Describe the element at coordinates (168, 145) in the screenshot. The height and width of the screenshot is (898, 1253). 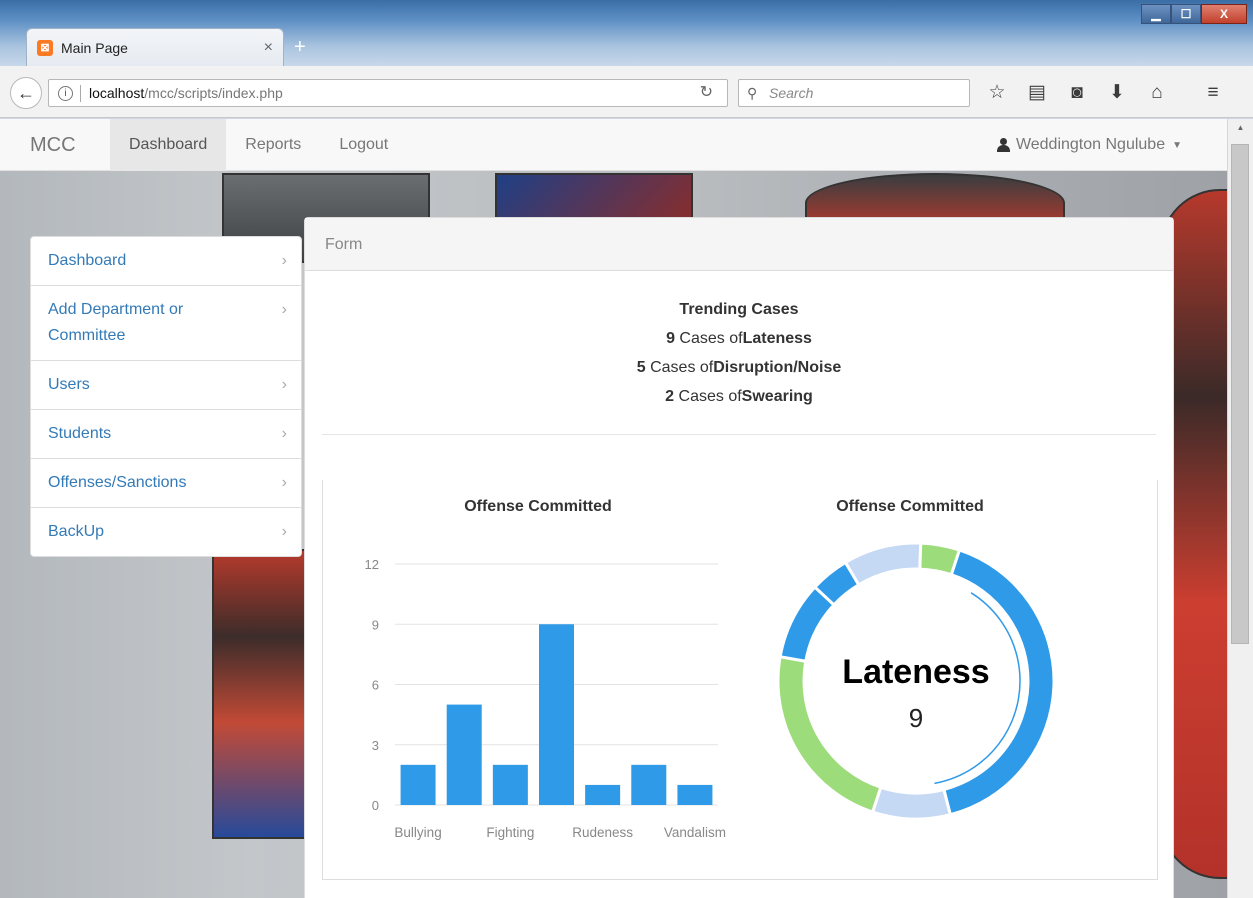
I see `nav-dashboard: Dashboard` at that location.